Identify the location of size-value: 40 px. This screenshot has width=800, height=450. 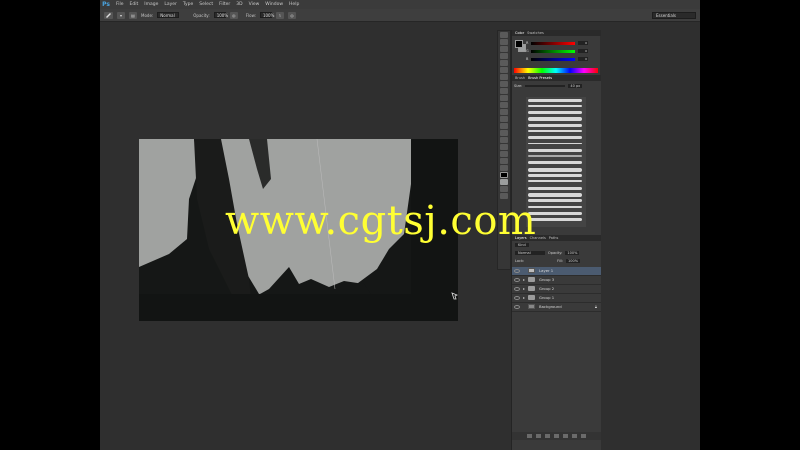
(575, 86).